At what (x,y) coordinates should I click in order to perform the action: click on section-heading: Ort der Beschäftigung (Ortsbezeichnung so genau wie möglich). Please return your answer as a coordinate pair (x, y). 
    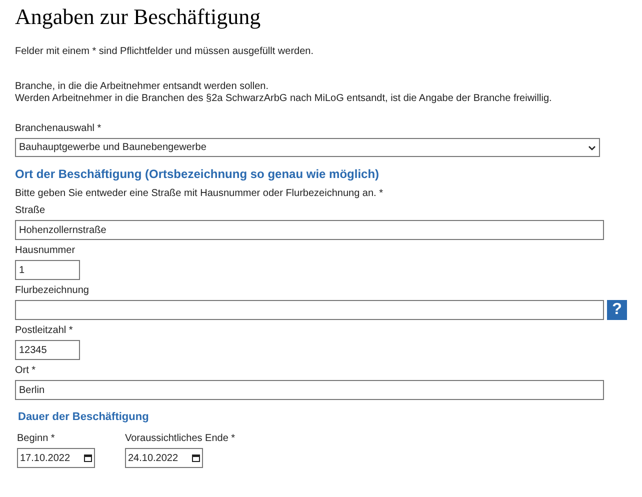
    Looking at the image, I should click on (197, 174).